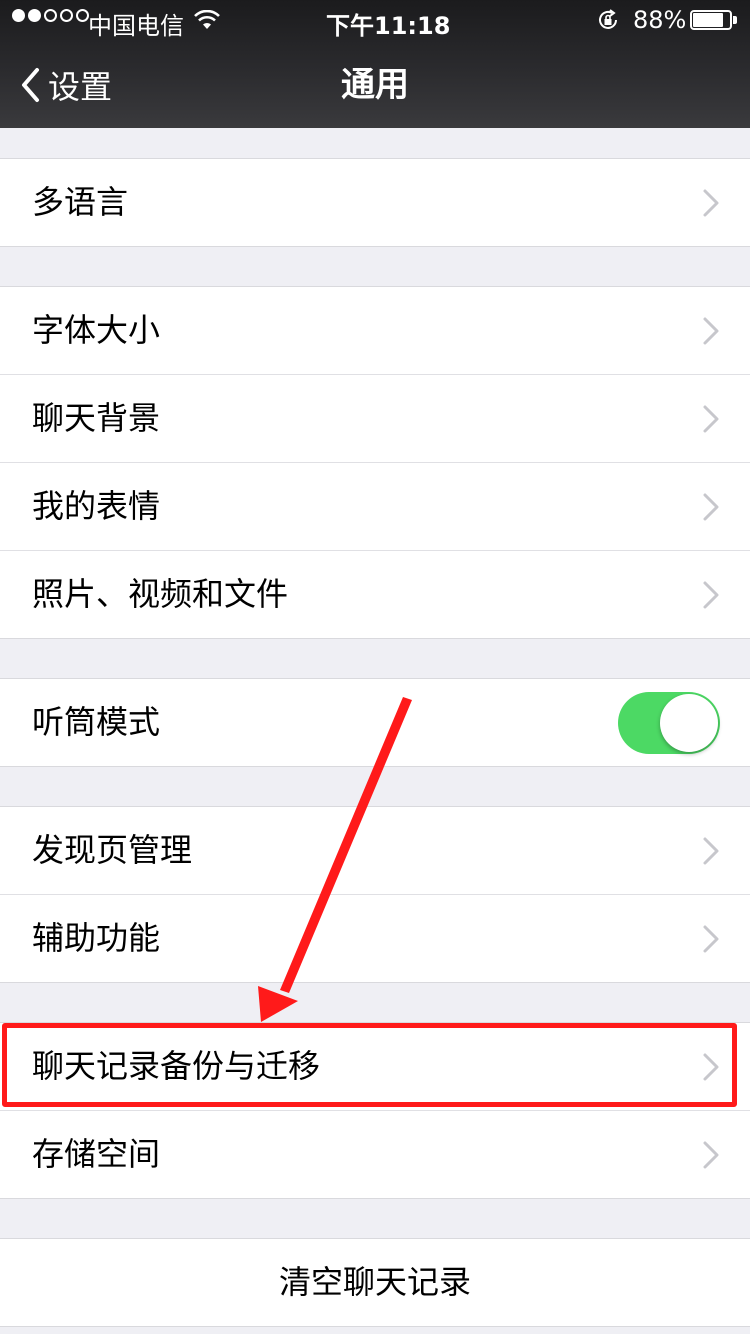 The height and width of the screenshot is (1334, 750). I want to click on settings-group-clear: 清空聊天记录, so click(375, 1282).